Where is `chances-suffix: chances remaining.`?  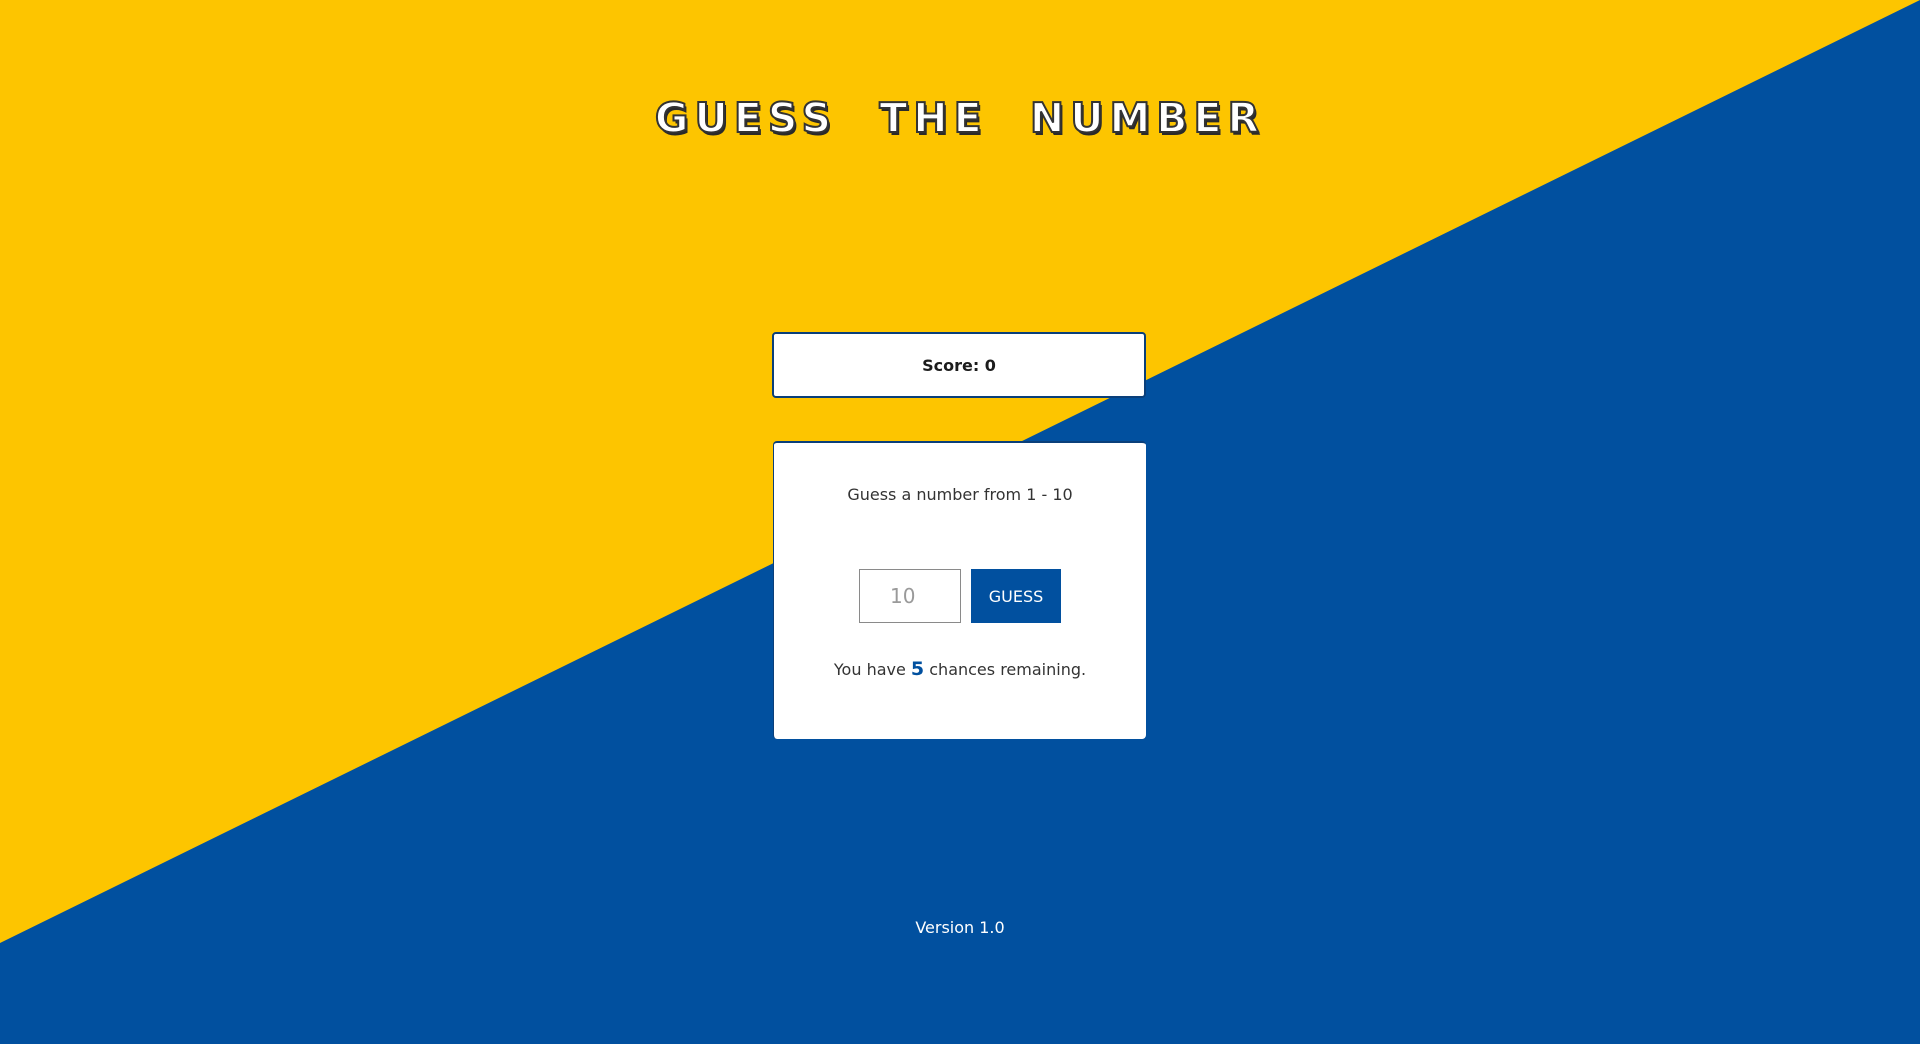
chances-suffix: chances remaining. is located at coordinates (1008, 669).